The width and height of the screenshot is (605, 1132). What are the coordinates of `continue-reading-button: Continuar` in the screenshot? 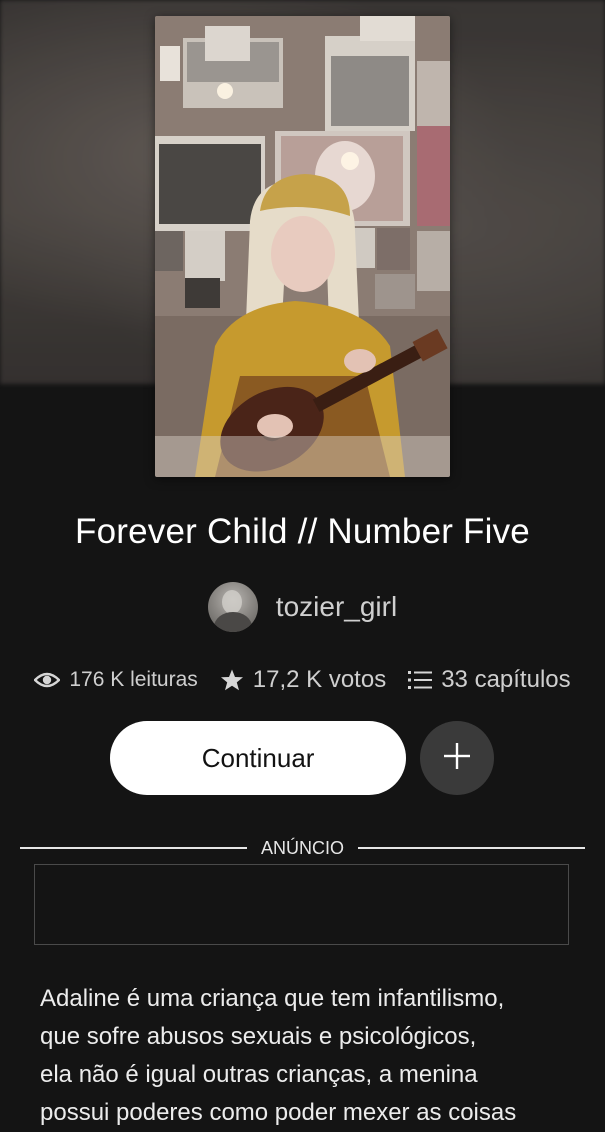 It's located at (258, 758).